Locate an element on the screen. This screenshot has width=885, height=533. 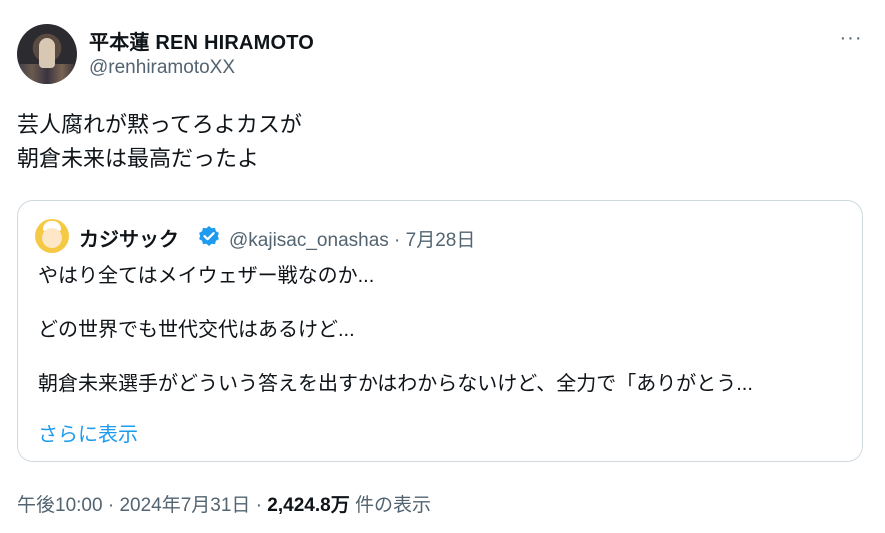
verified-badge-icon is located at coordinates (209, 236).